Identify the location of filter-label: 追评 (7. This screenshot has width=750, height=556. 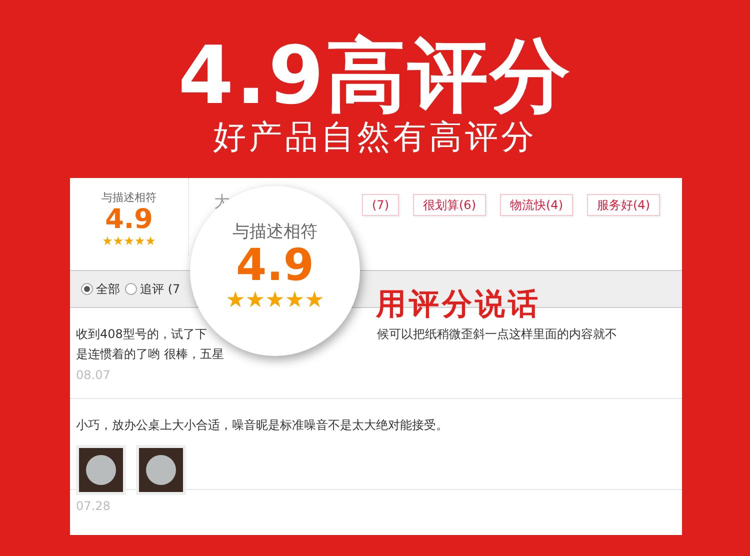
(160, 289).